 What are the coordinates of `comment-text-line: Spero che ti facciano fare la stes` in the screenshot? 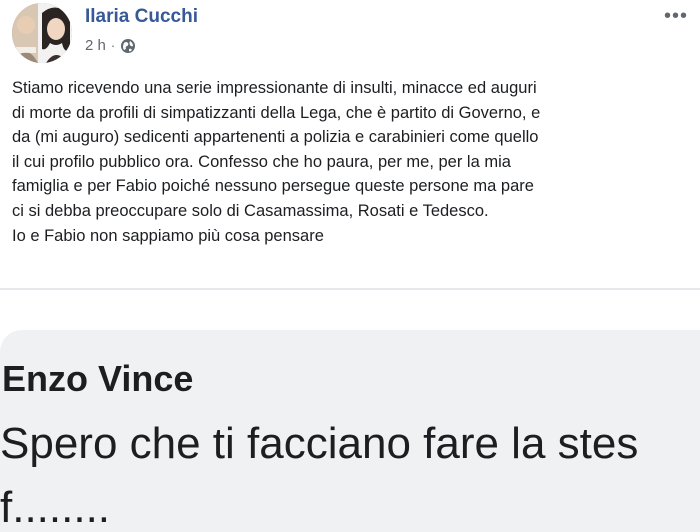 It's located at (319, 443).